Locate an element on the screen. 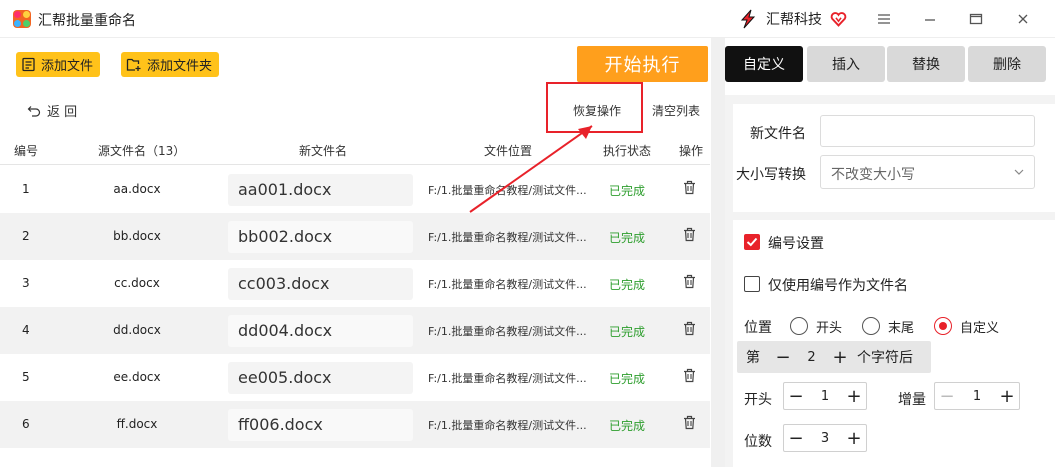 The image size is (1055, 467). tab-insert: 插入 is located at coordinates (846, 64).